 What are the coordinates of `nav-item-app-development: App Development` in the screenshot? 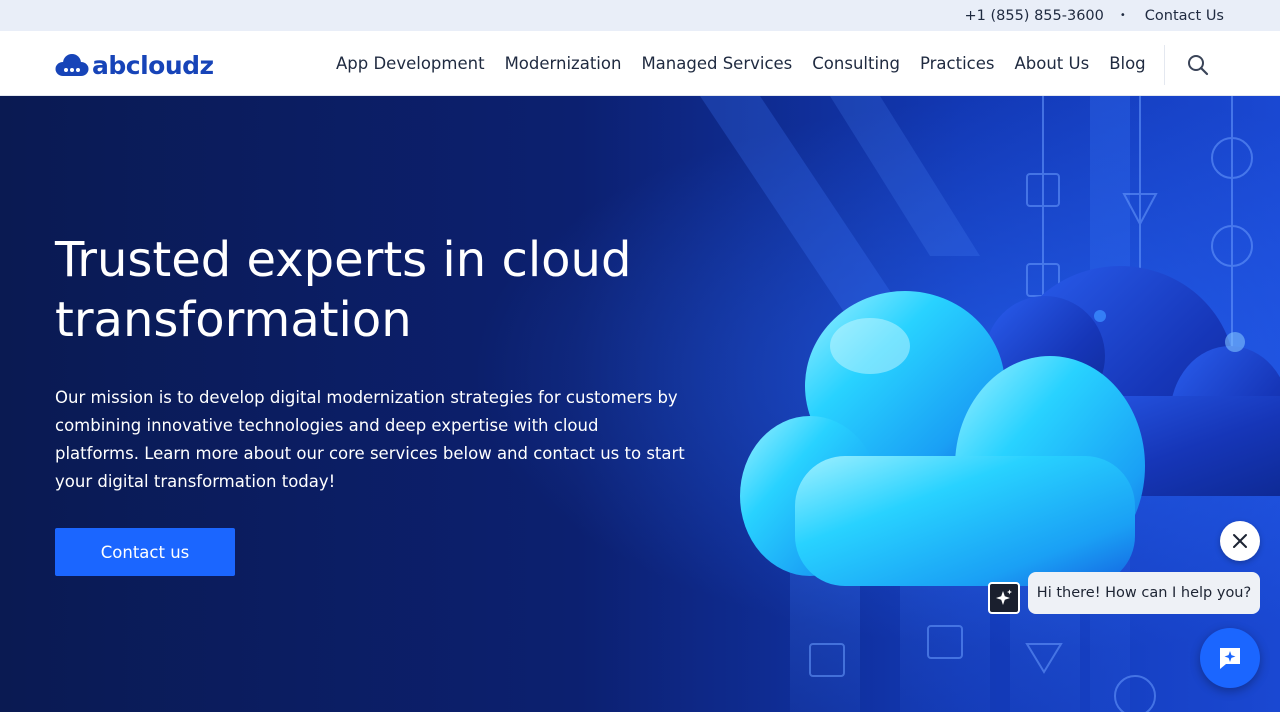 It's located at (410, 63).